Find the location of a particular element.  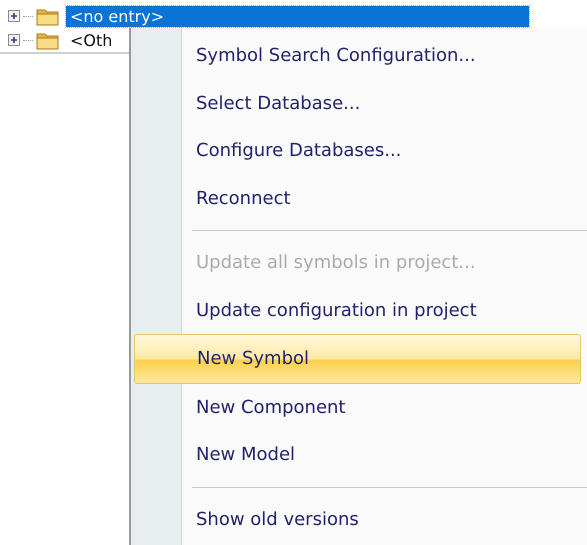

menu-item: Reconnect is located at coordinates (357, 198).